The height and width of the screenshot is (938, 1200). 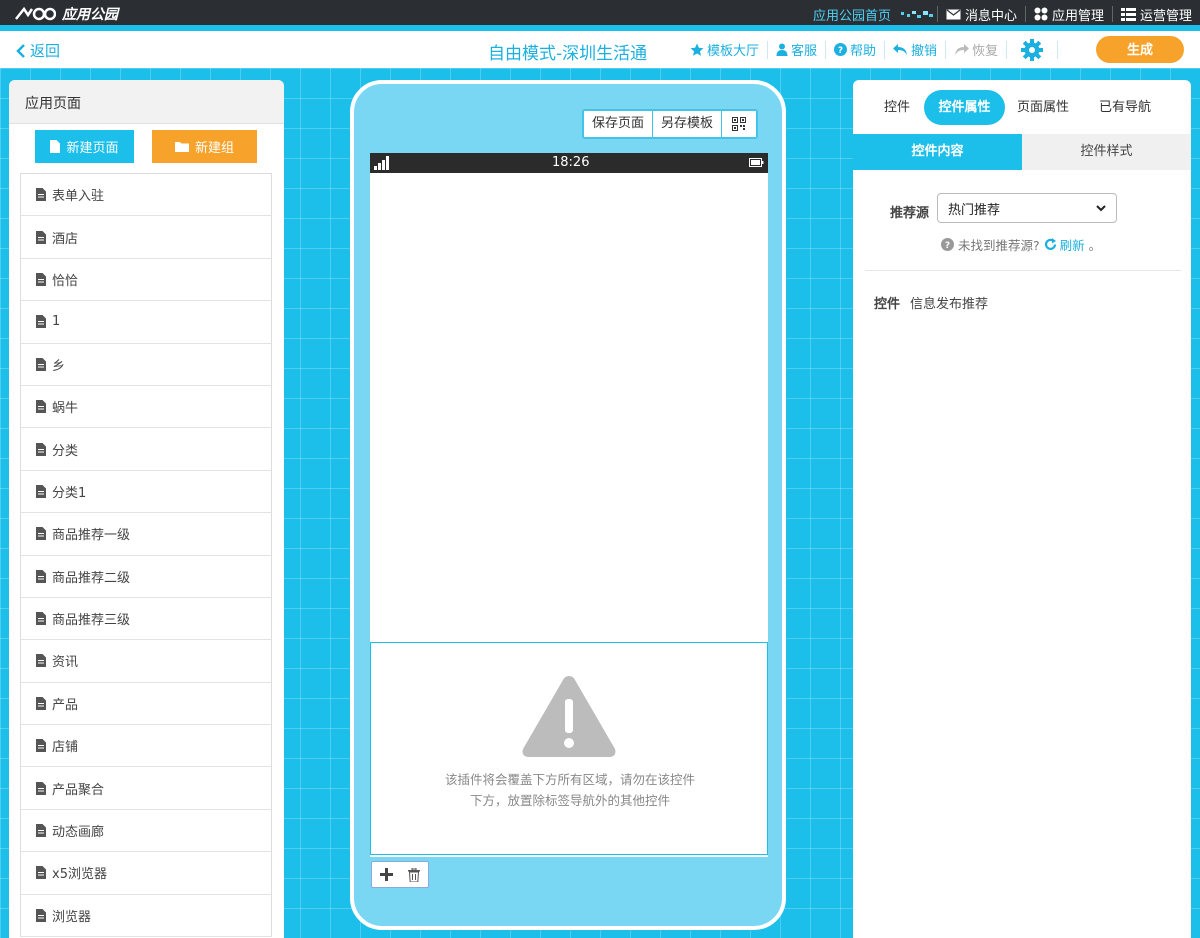 I want to click on page-list-item: 店铺, so click(x=146, y=746).